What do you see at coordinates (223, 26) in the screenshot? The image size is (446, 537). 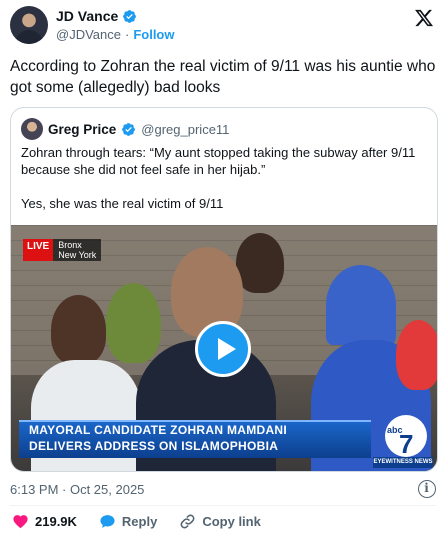 I see `tweet-header: JD Vance @JDVance · Follow` at bounding box center [223, 26].